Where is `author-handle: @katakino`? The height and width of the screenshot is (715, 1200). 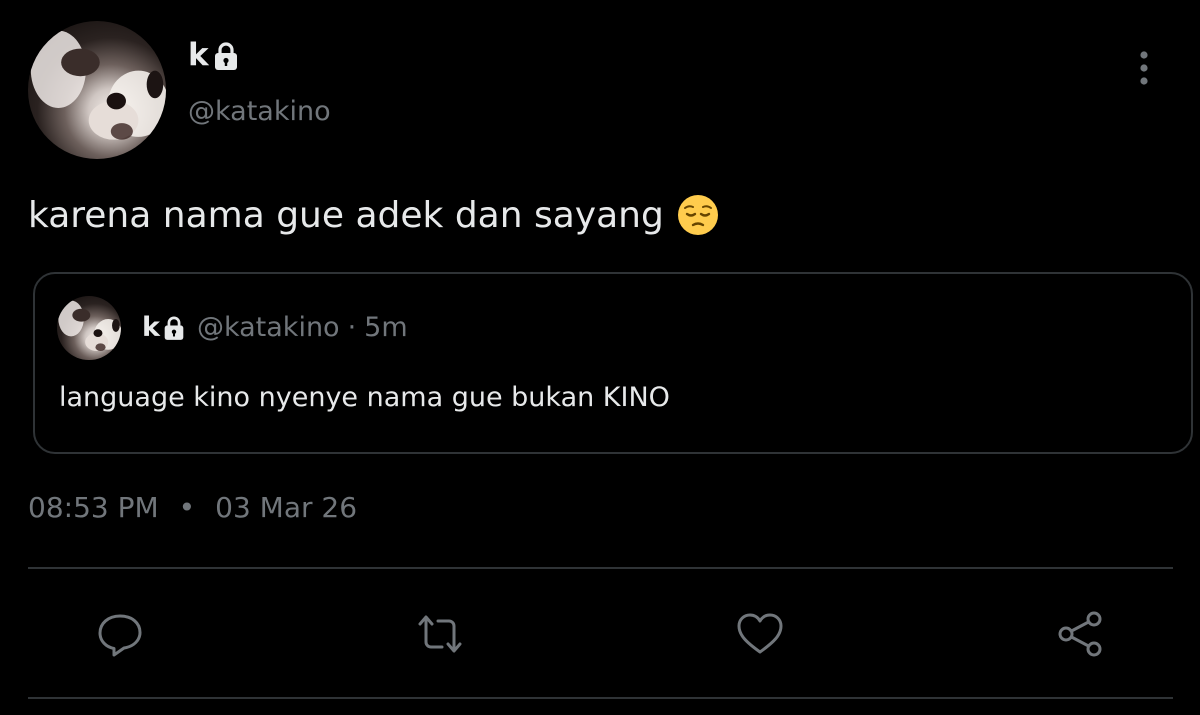 author-handle: @katakino is located at coordinates (259, 111).